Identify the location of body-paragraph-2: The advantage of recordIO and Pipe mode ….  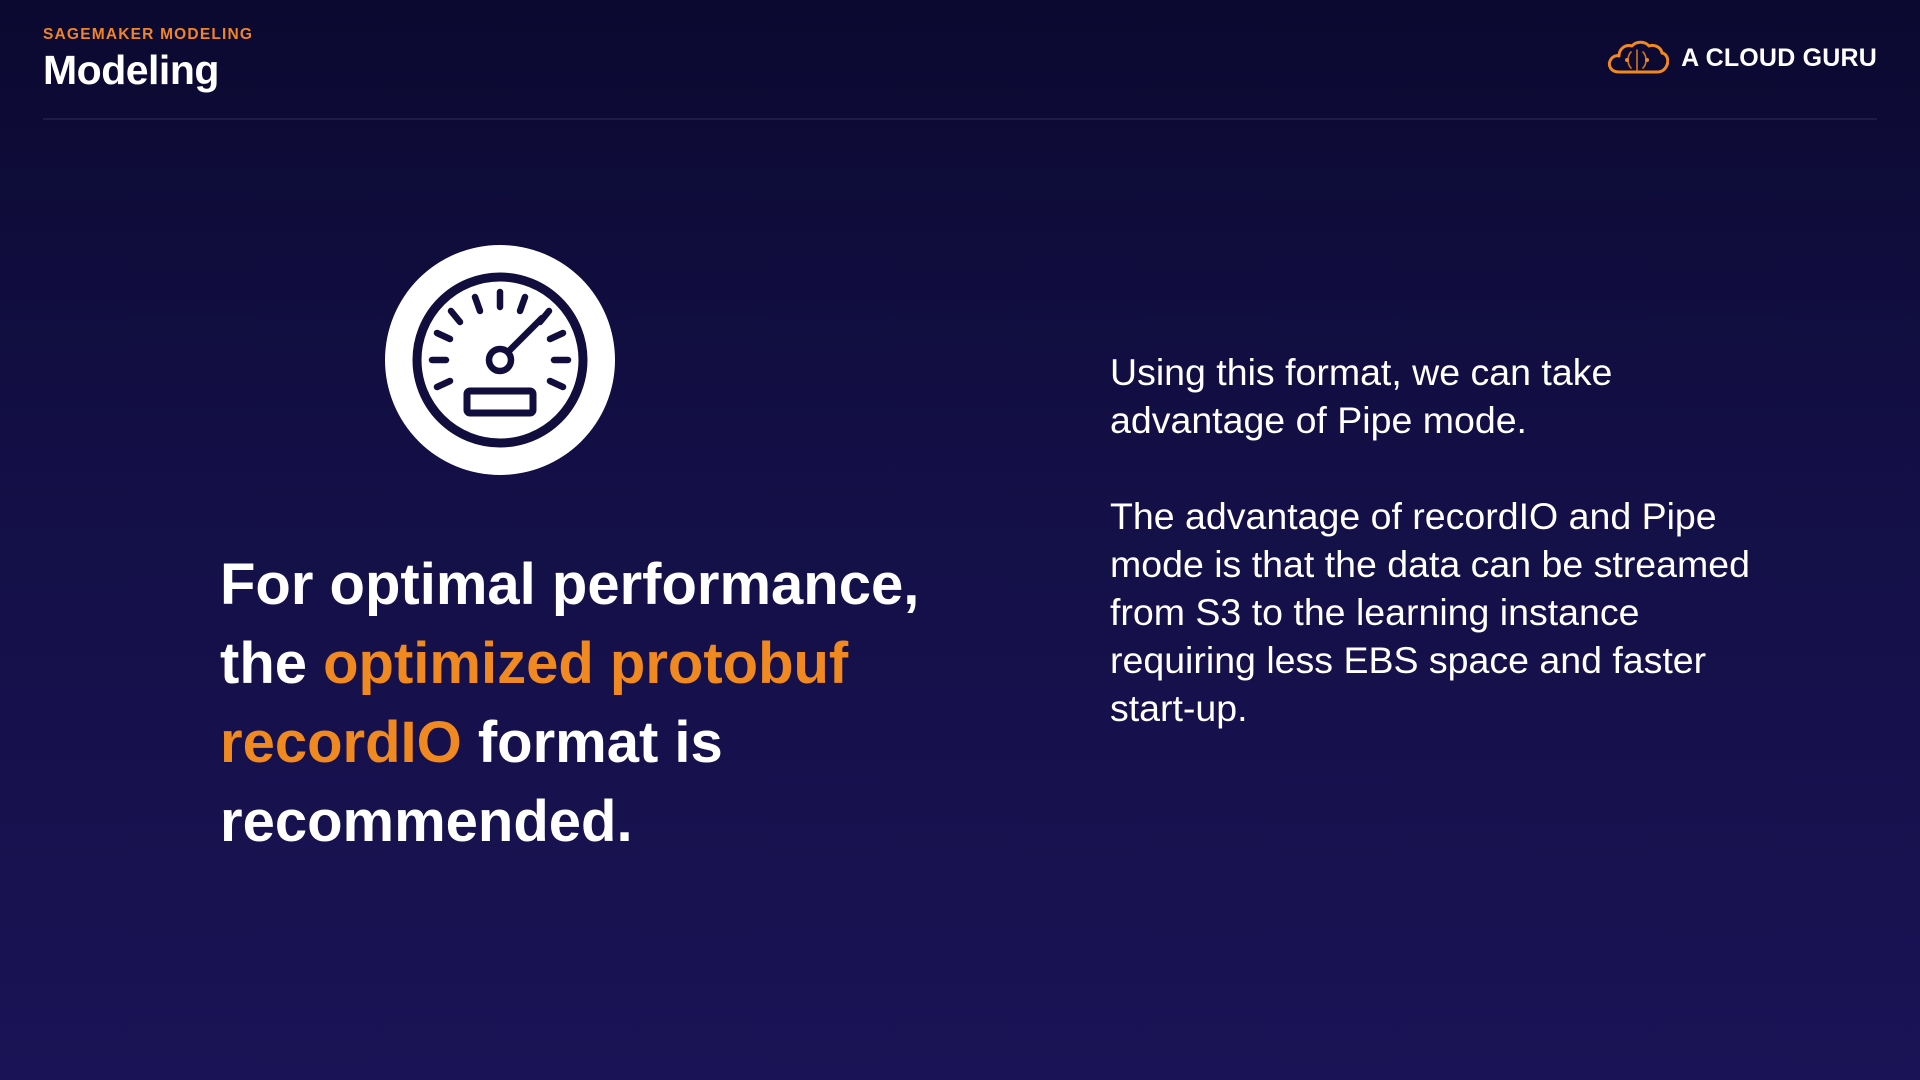
(1430, 612).